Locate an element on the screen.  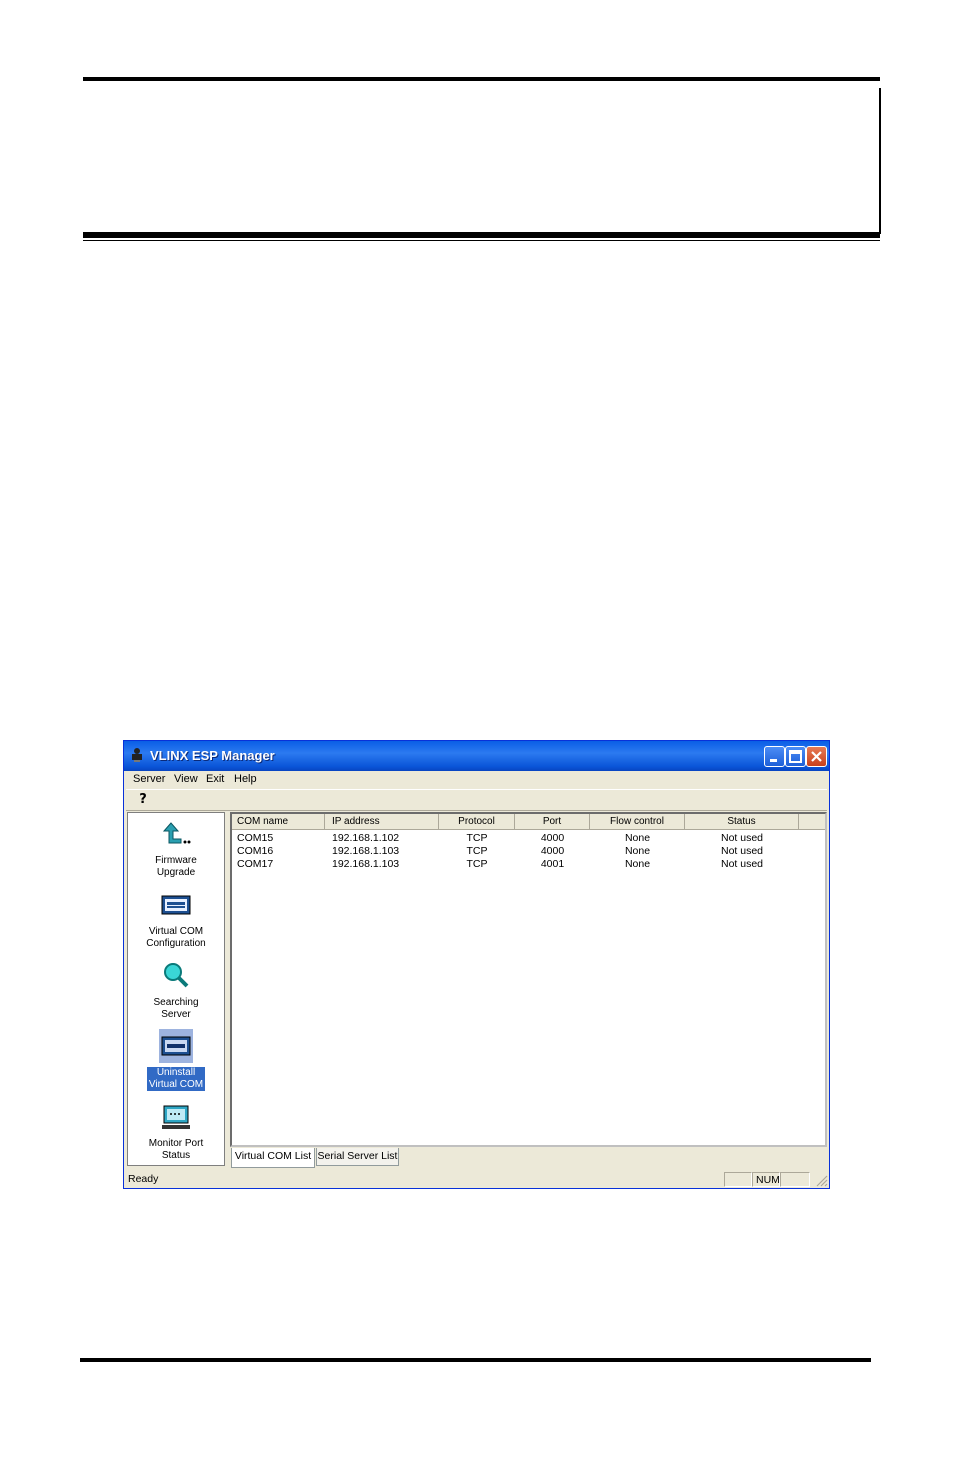
close-button is located at coordinates (816, 756).